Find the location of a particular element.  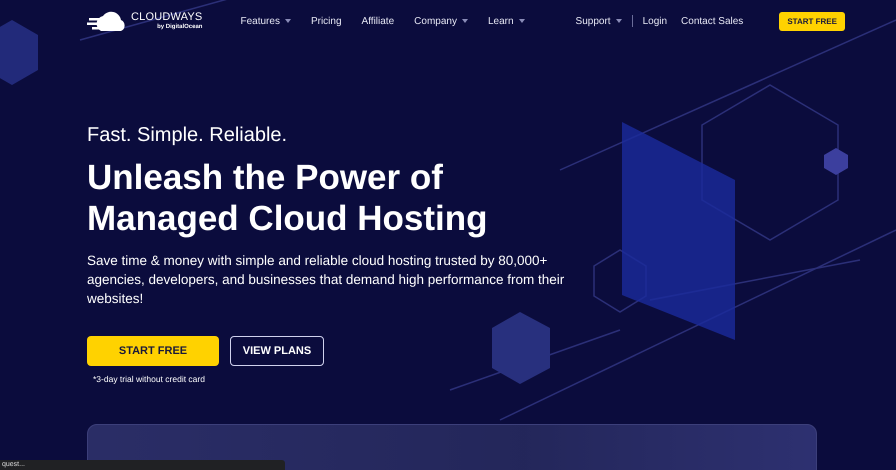

nav-link: Contact Sales is located at coordinates (712, 21).